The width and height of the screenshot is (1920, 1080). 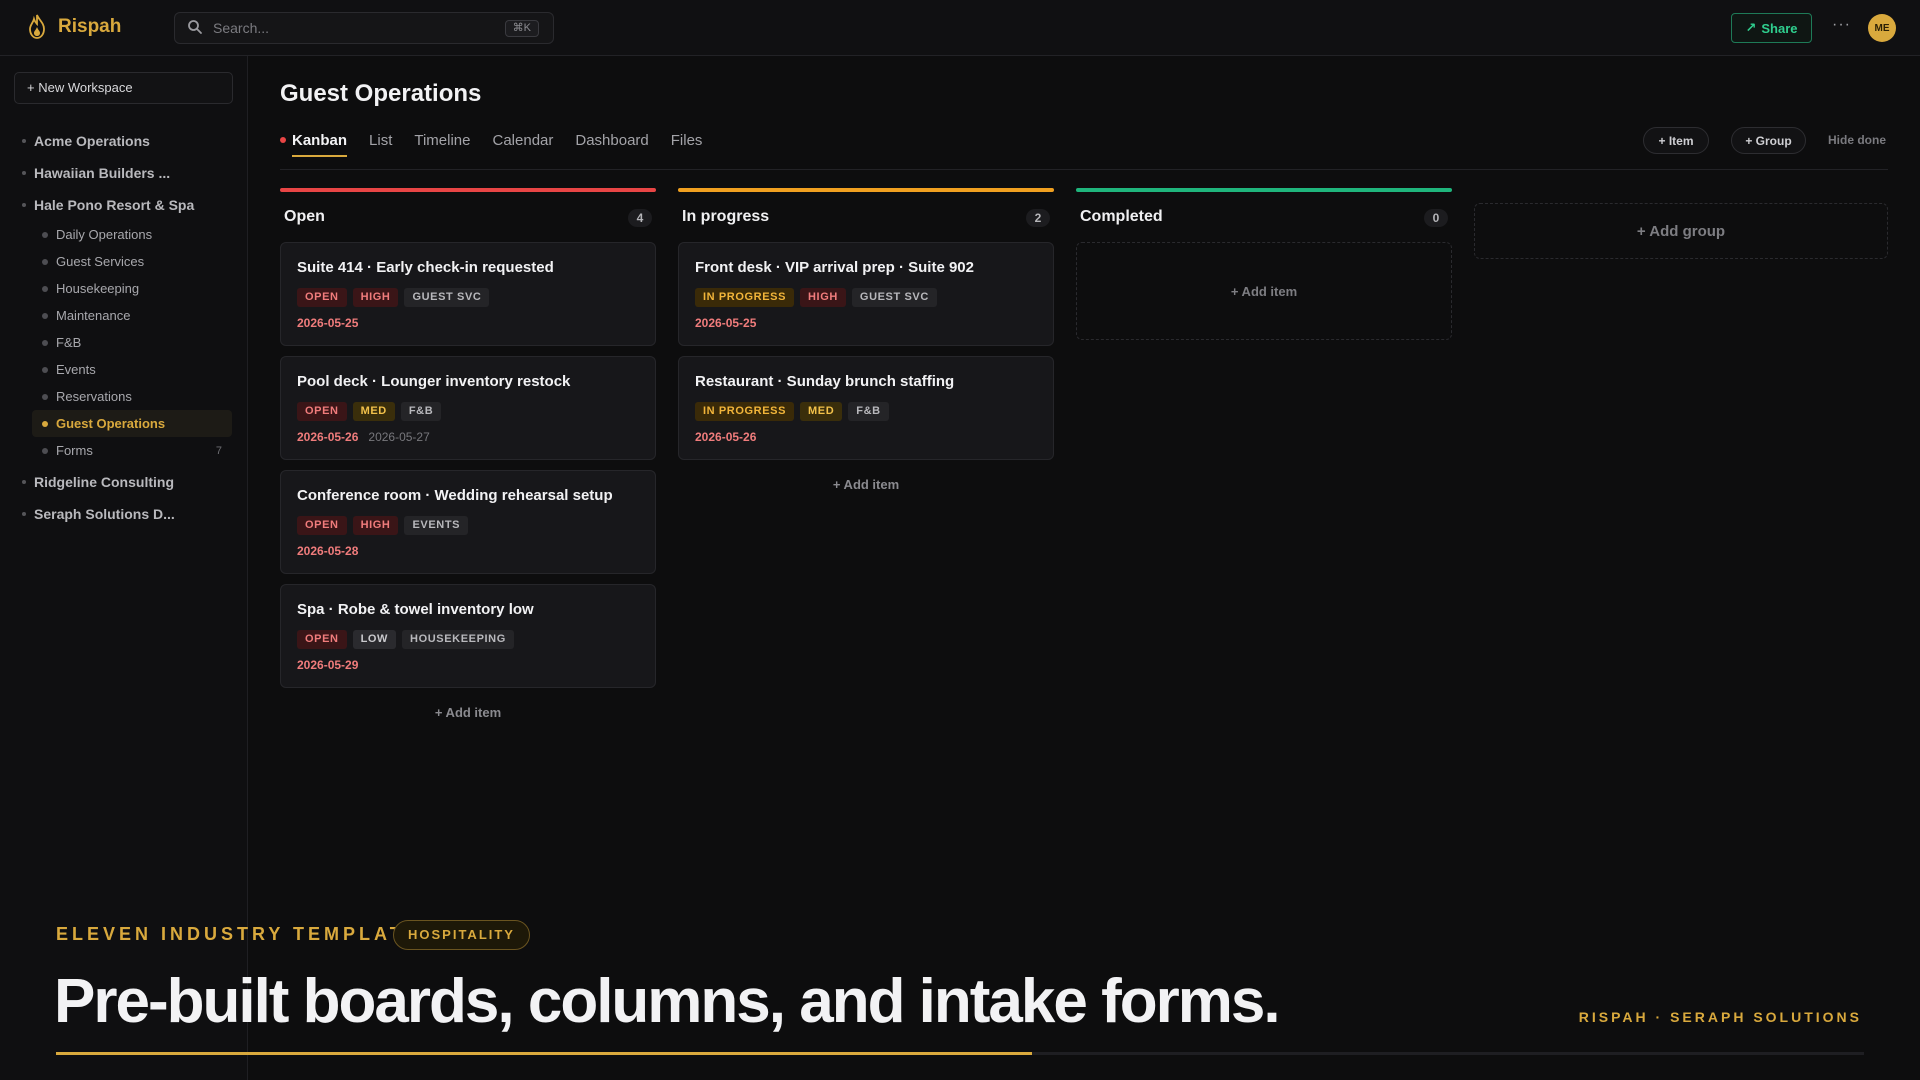 I want to click on board-item: F&B, so click(x=132, y=342).